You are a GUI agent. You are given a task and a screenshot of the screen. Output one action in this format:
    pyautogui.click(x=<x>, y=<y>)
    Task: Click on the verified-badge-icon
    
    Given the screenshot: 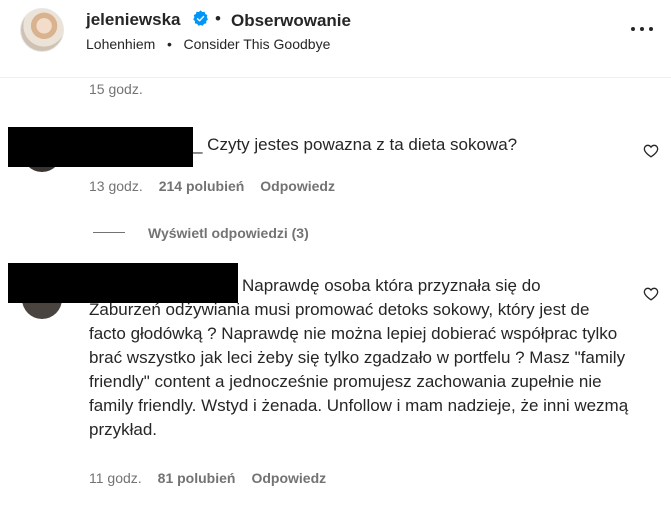 What is the action you would take?
    pyautogui.click(x=200, y=18)
    